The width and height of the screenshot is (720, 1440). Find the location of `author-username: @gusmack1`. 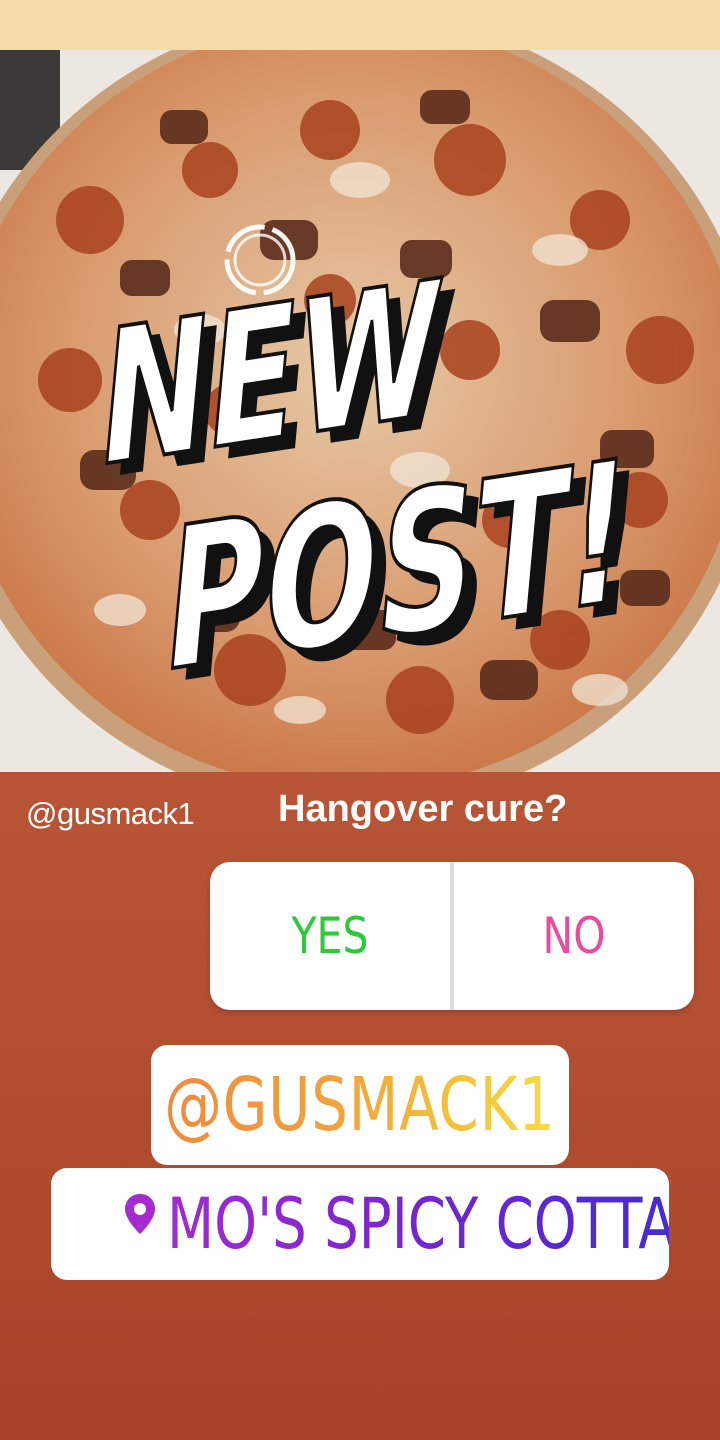

author-username: @gusmack1 is located at coordinates (110, 814).